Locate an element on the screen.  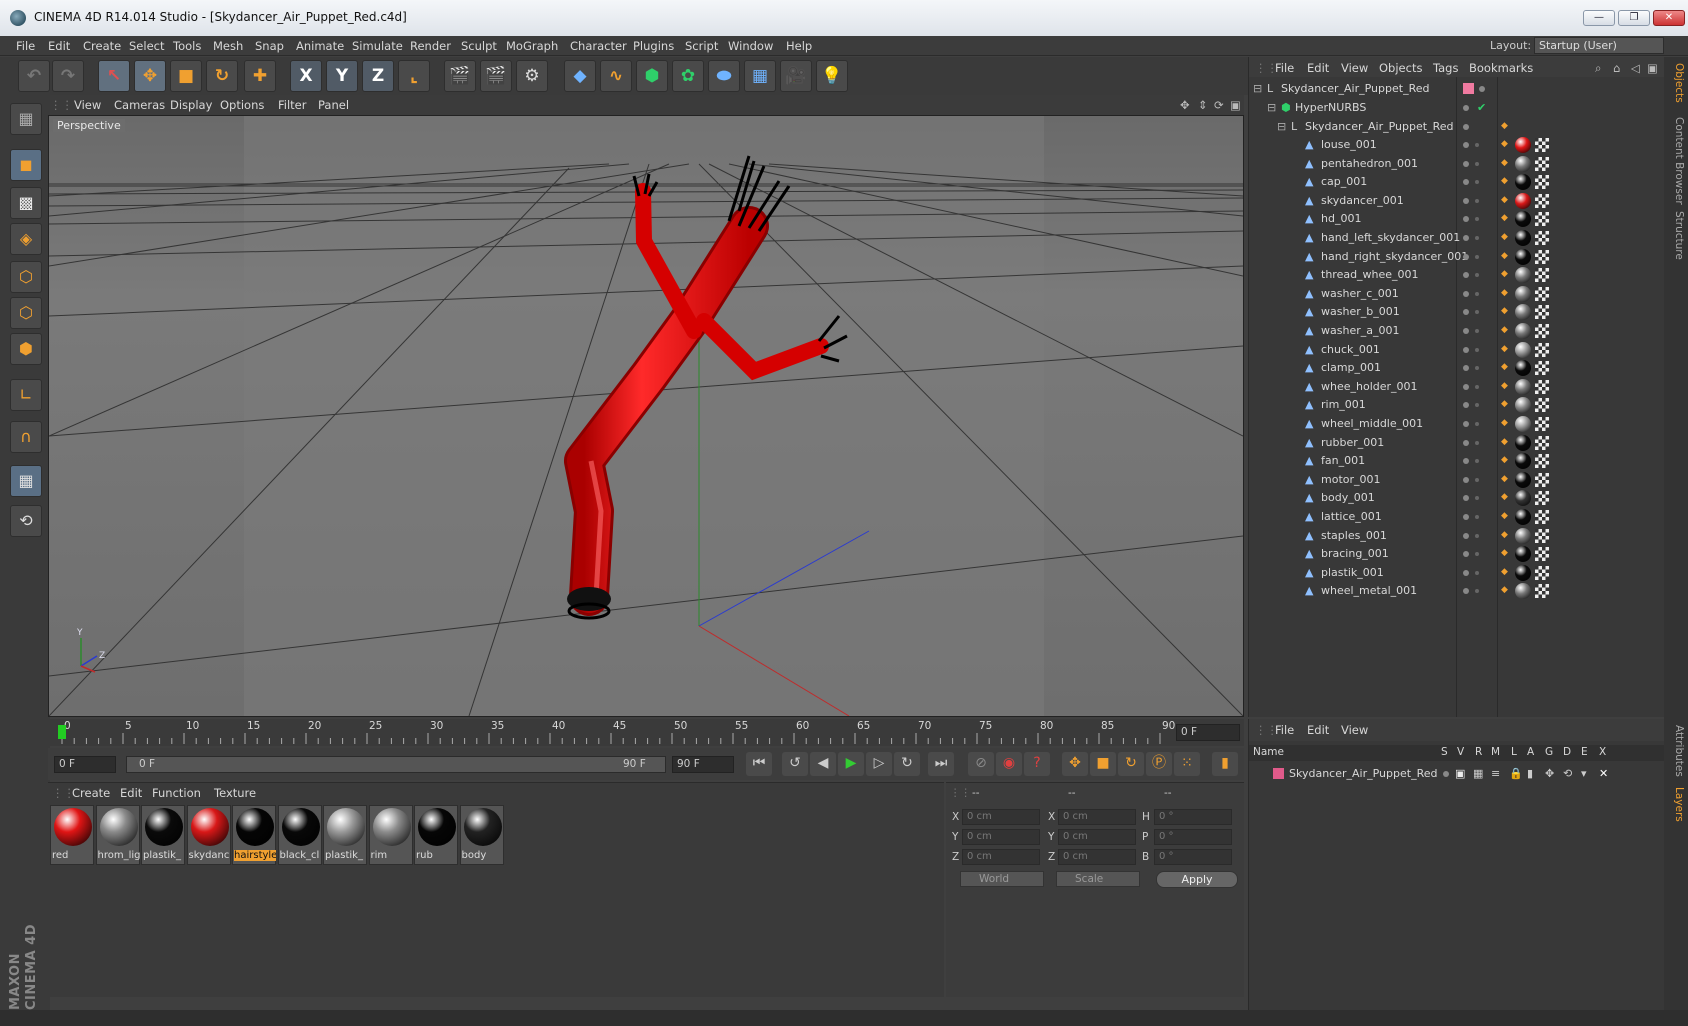
rot-p-field: 0 ° is located at coordinates (1193, 837).